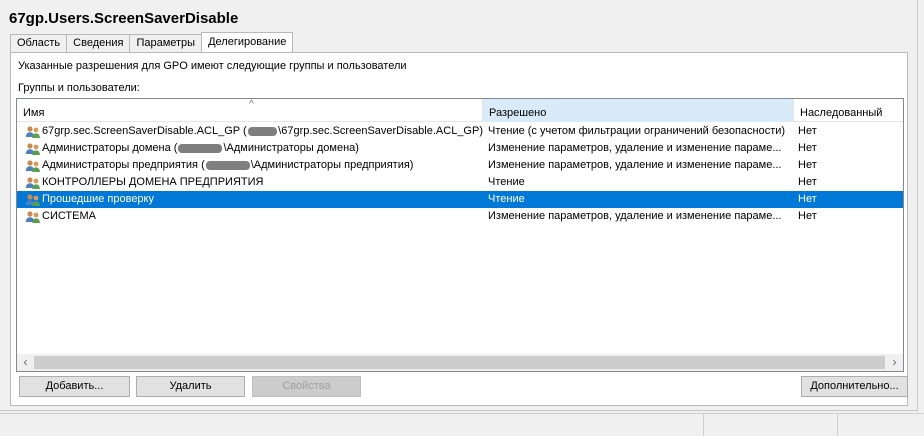  Describe the element at coordinates (98, 199) in the screenshot. I see `row-name-start: Прошедшие проверку` at that location.